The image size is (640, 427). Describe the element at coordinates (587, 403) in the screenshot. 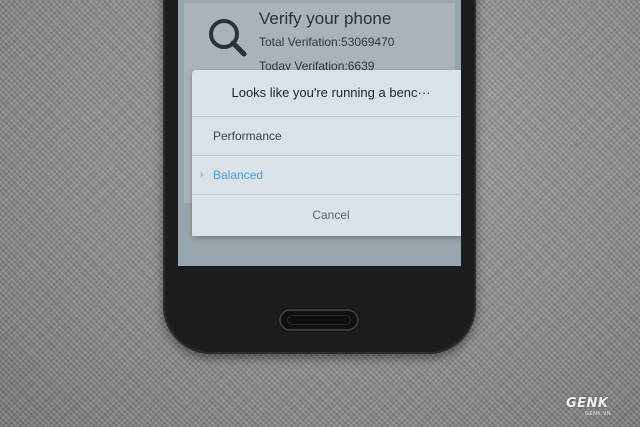

I see `watermark-logo: GENK` at that location.